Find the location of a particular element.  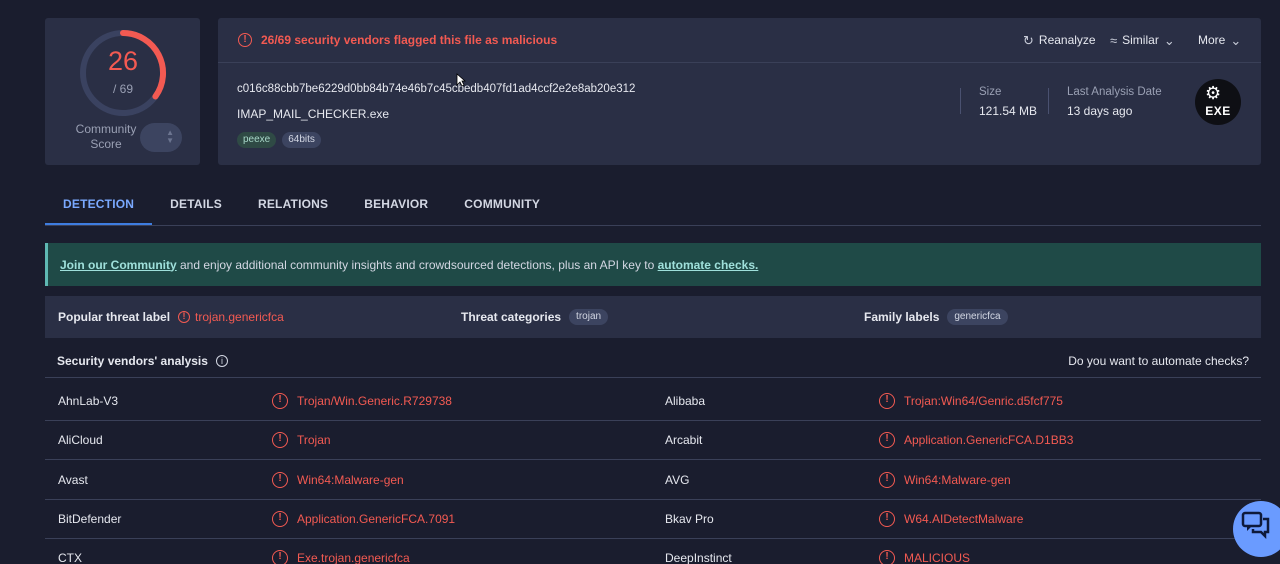

threat-category-pill: trojan is located at coordinates (589, 317).